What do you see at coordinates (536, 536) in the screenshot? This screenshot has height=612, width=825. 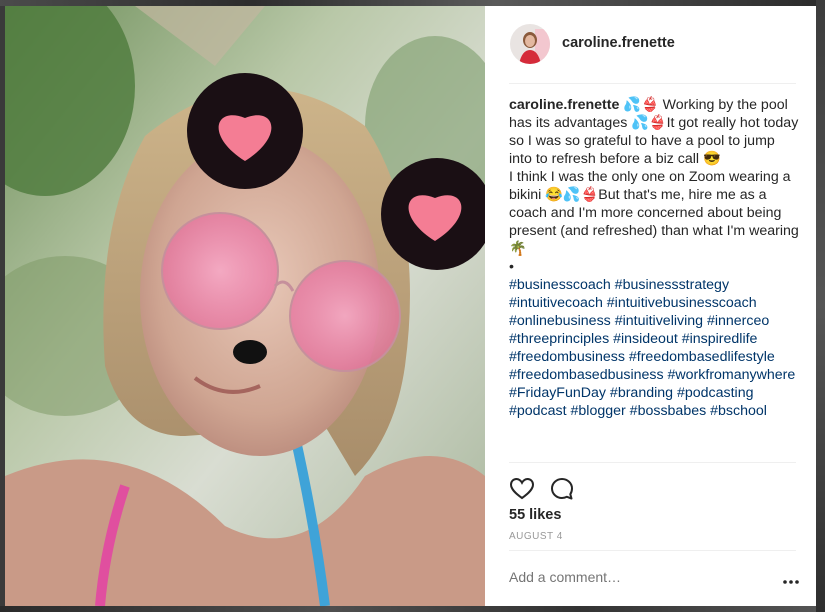 I see `post-date: AUGUST 4` at bounding box center [536, 536].